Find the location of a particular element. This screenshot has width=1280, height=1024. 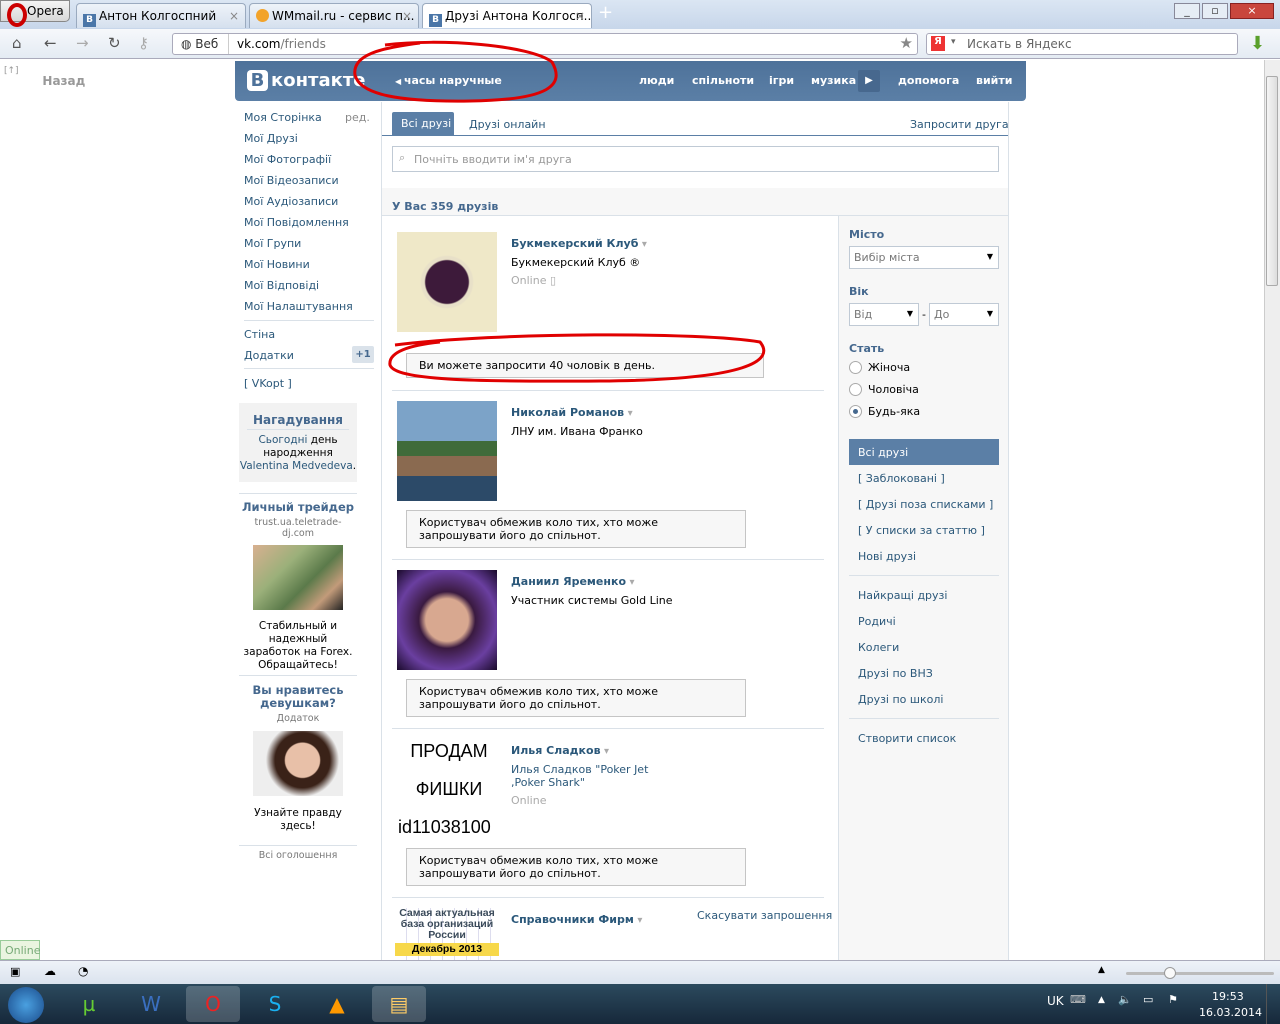

back-link: [↑] Назад is located at coordinates (44, 77).